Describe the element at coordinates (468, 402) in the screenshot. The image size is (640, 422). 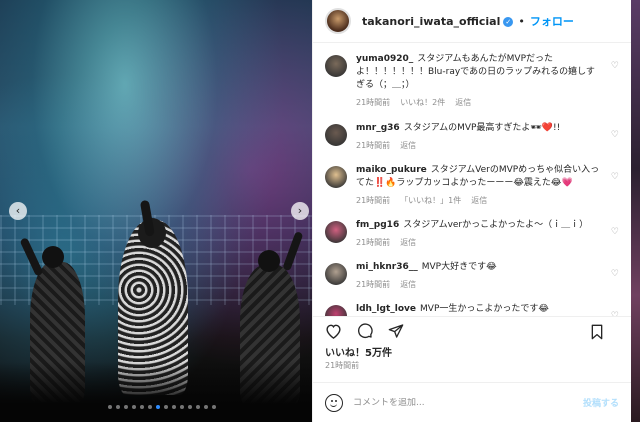
I see `comment-input` at that location.